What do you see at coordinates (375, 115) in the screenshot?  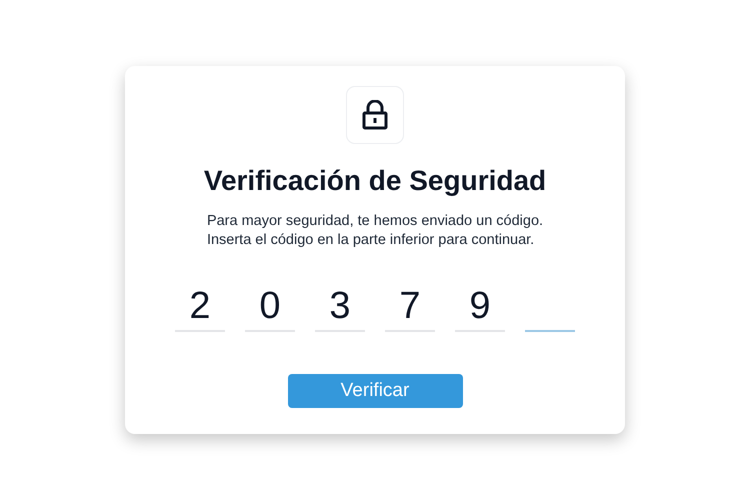 I see `lock-icon` at bounding box center [375, 115].